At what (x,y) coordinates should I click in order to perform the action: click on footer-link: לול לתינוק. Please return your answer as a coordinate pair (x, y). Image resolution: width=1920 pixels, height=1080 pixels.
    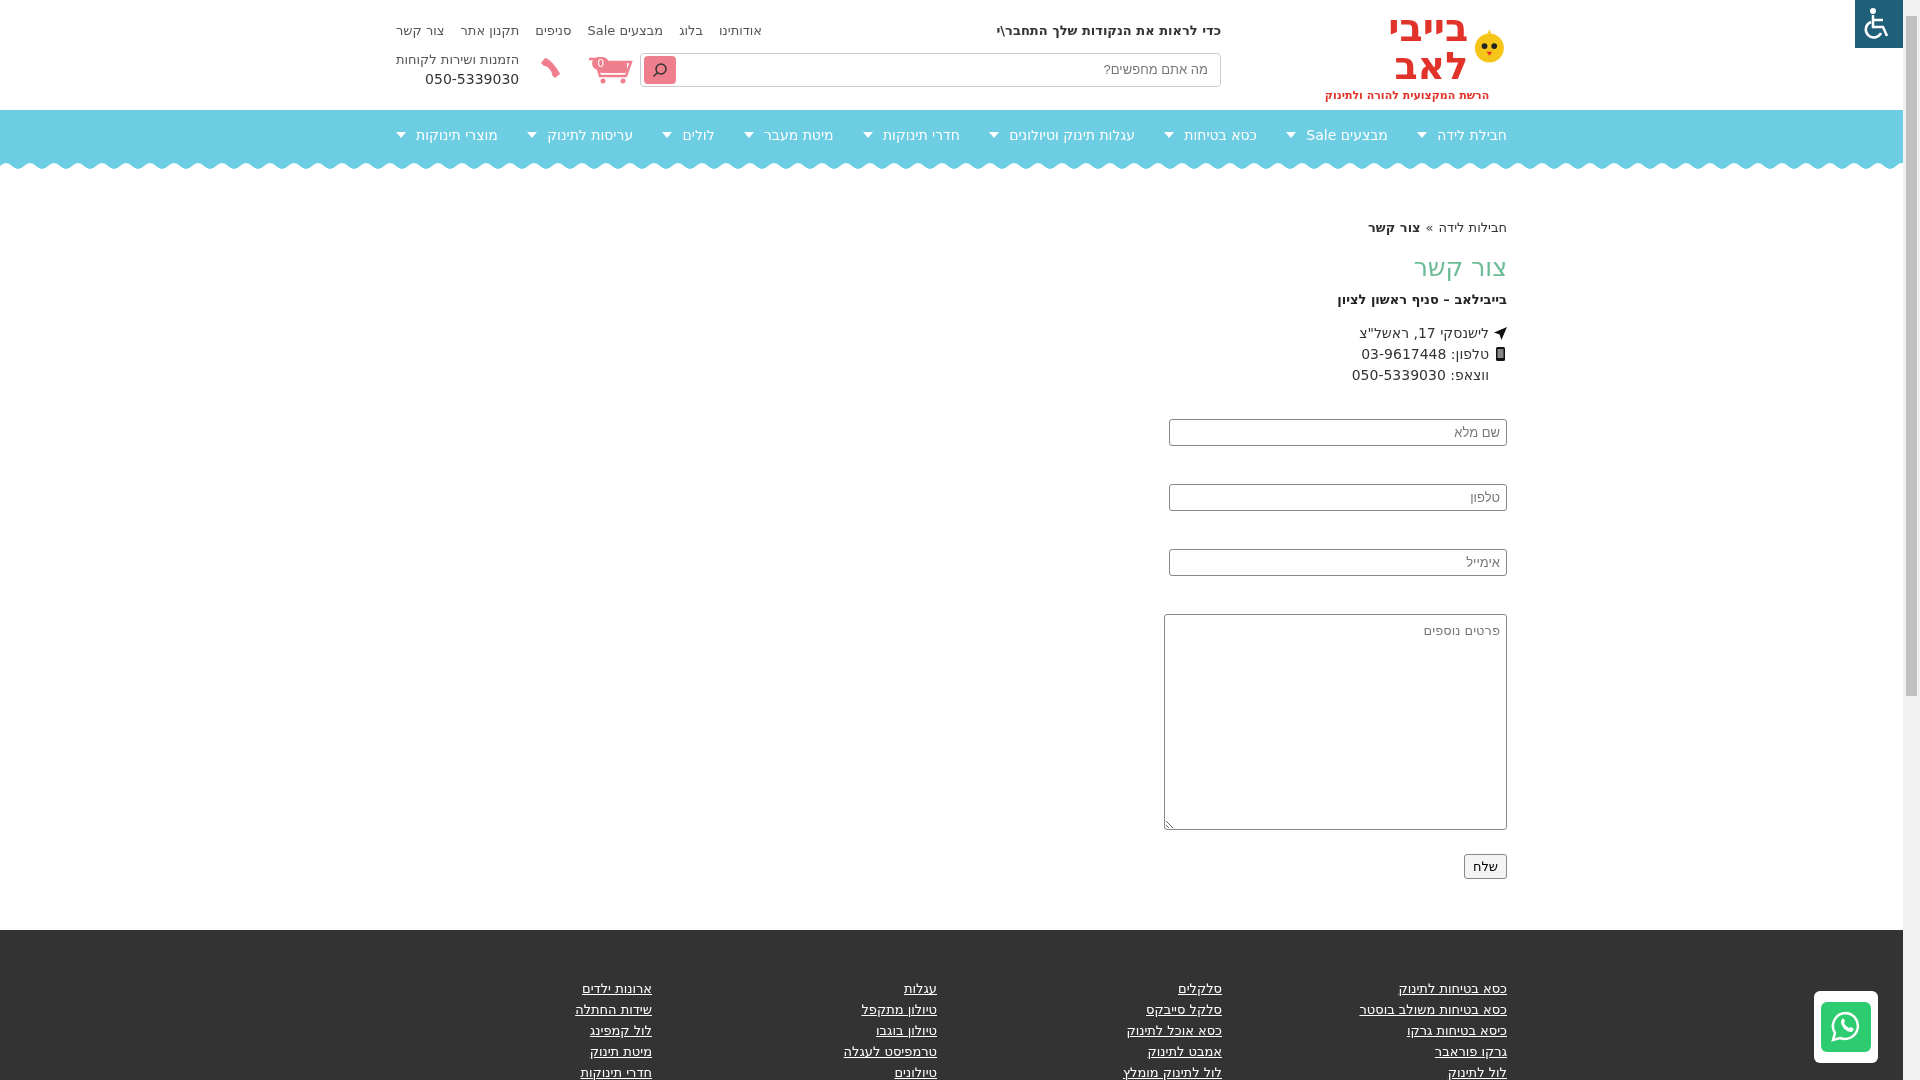
    Looking at the image, I should click on (1477, 1072).